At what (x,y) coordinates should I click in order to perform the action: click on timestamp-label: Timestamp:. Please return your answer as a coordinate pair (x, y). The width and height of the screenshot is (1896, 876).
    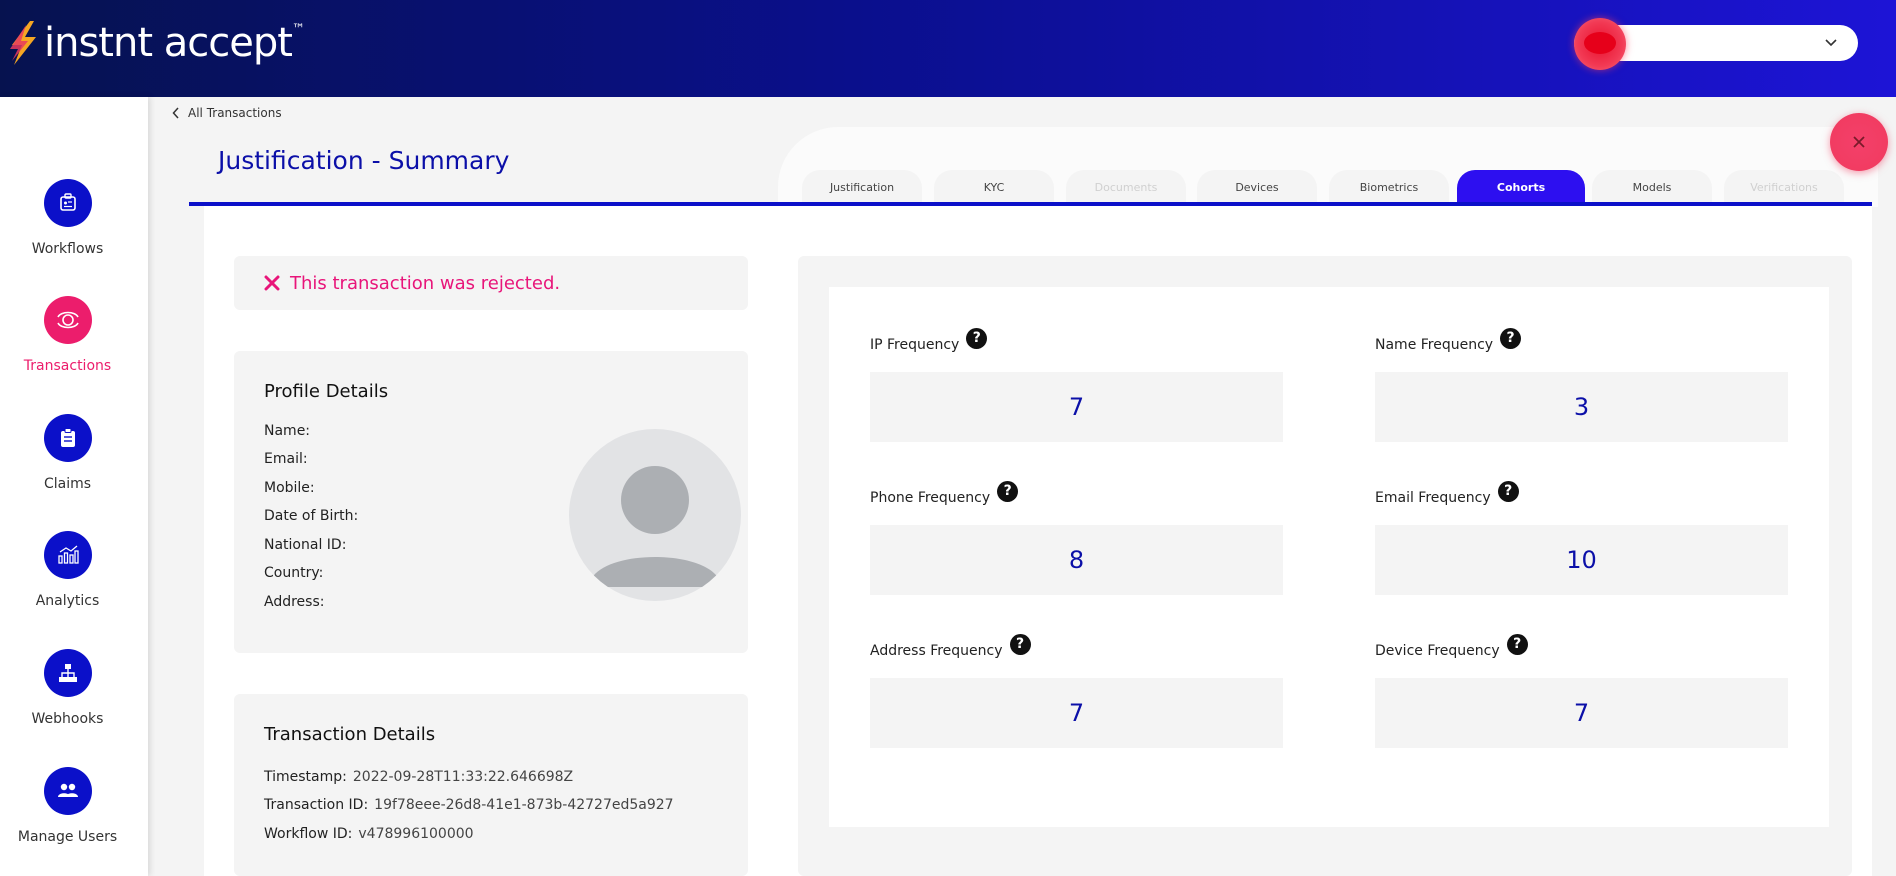
    Looking at the image, I should click on (305, 777).